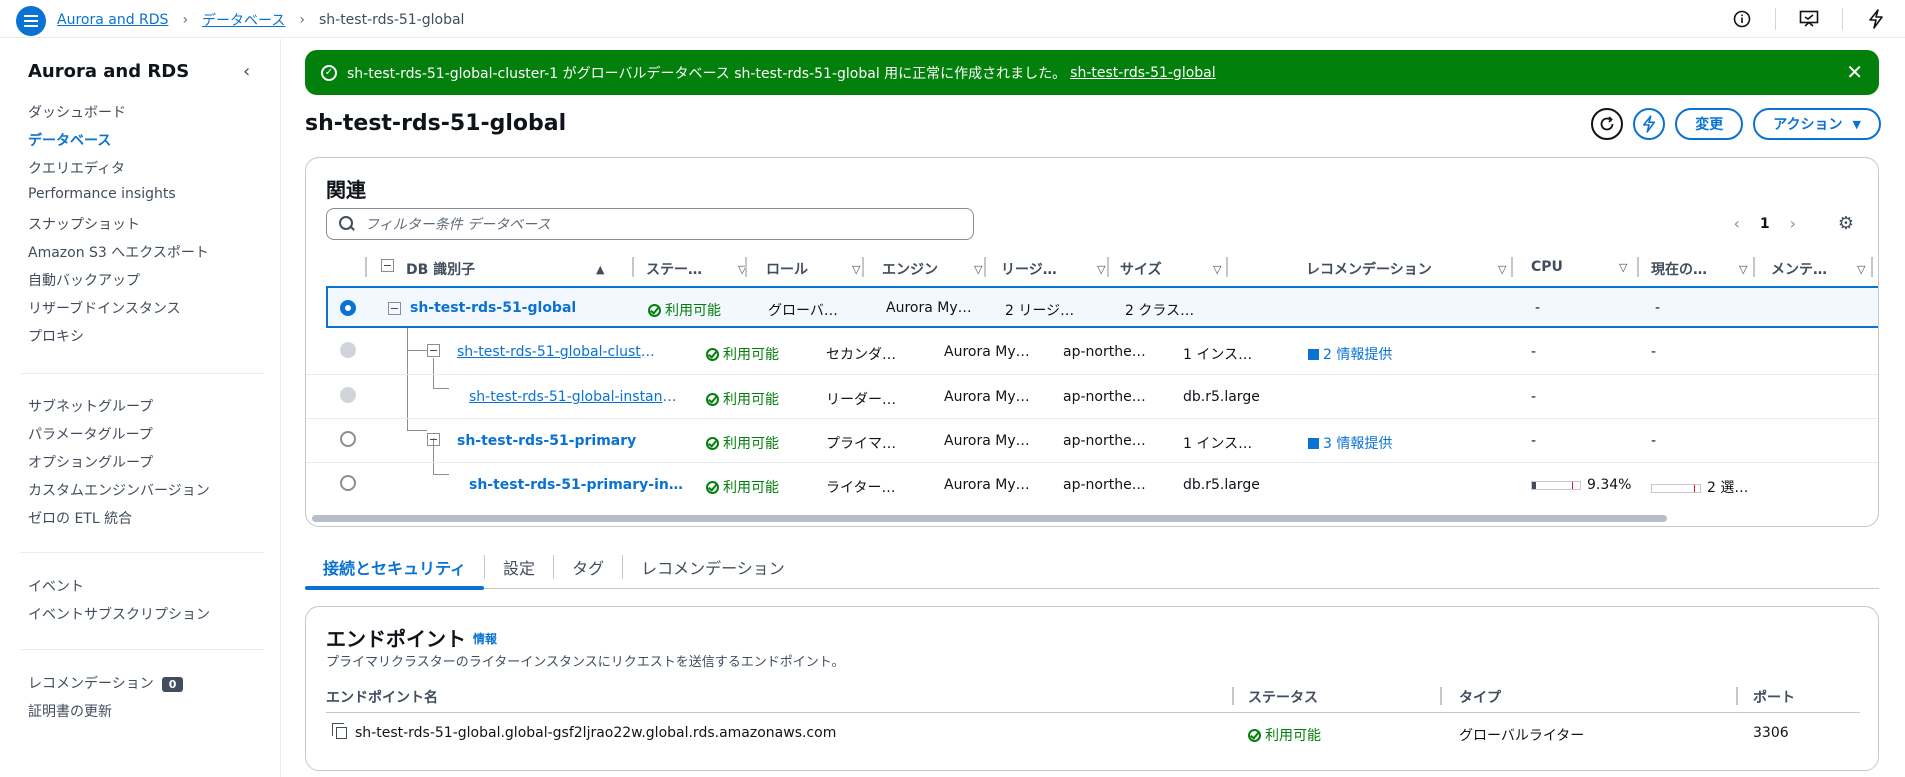 The height and width of the screenshot is (777, 1905). What do you see at coordinates (56, 586) in the screenshot?
I see `sidebar-item-events: イベント` at bounding box center [56, 586].